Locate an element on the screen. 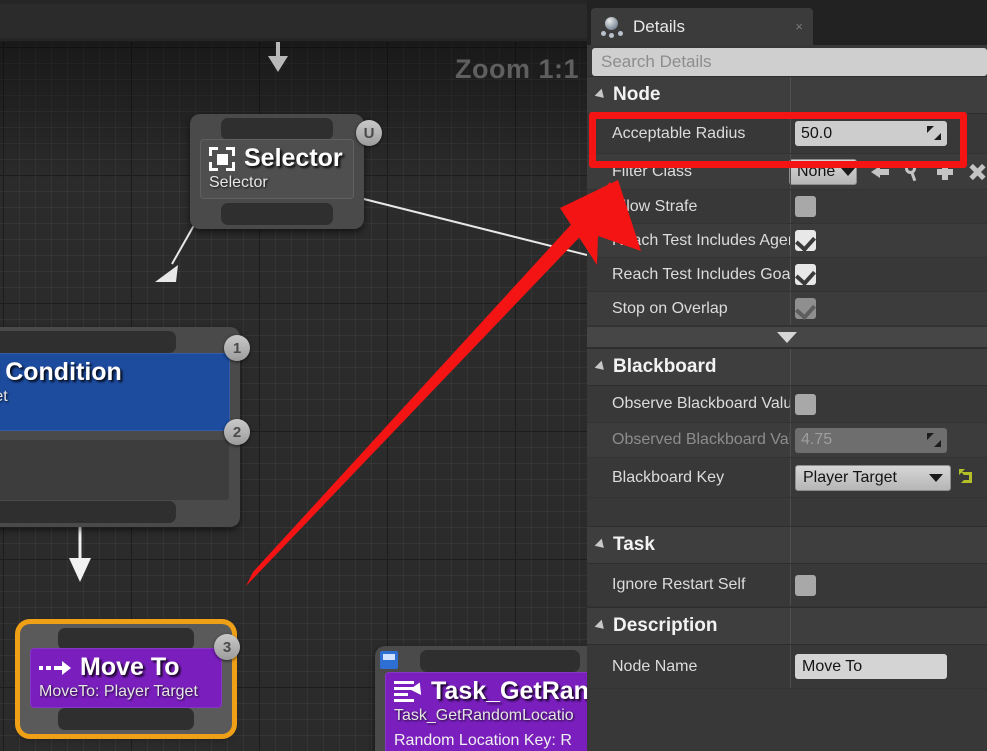  property-row-filter-class: Filter Class None is located at coordinates (787, 172).